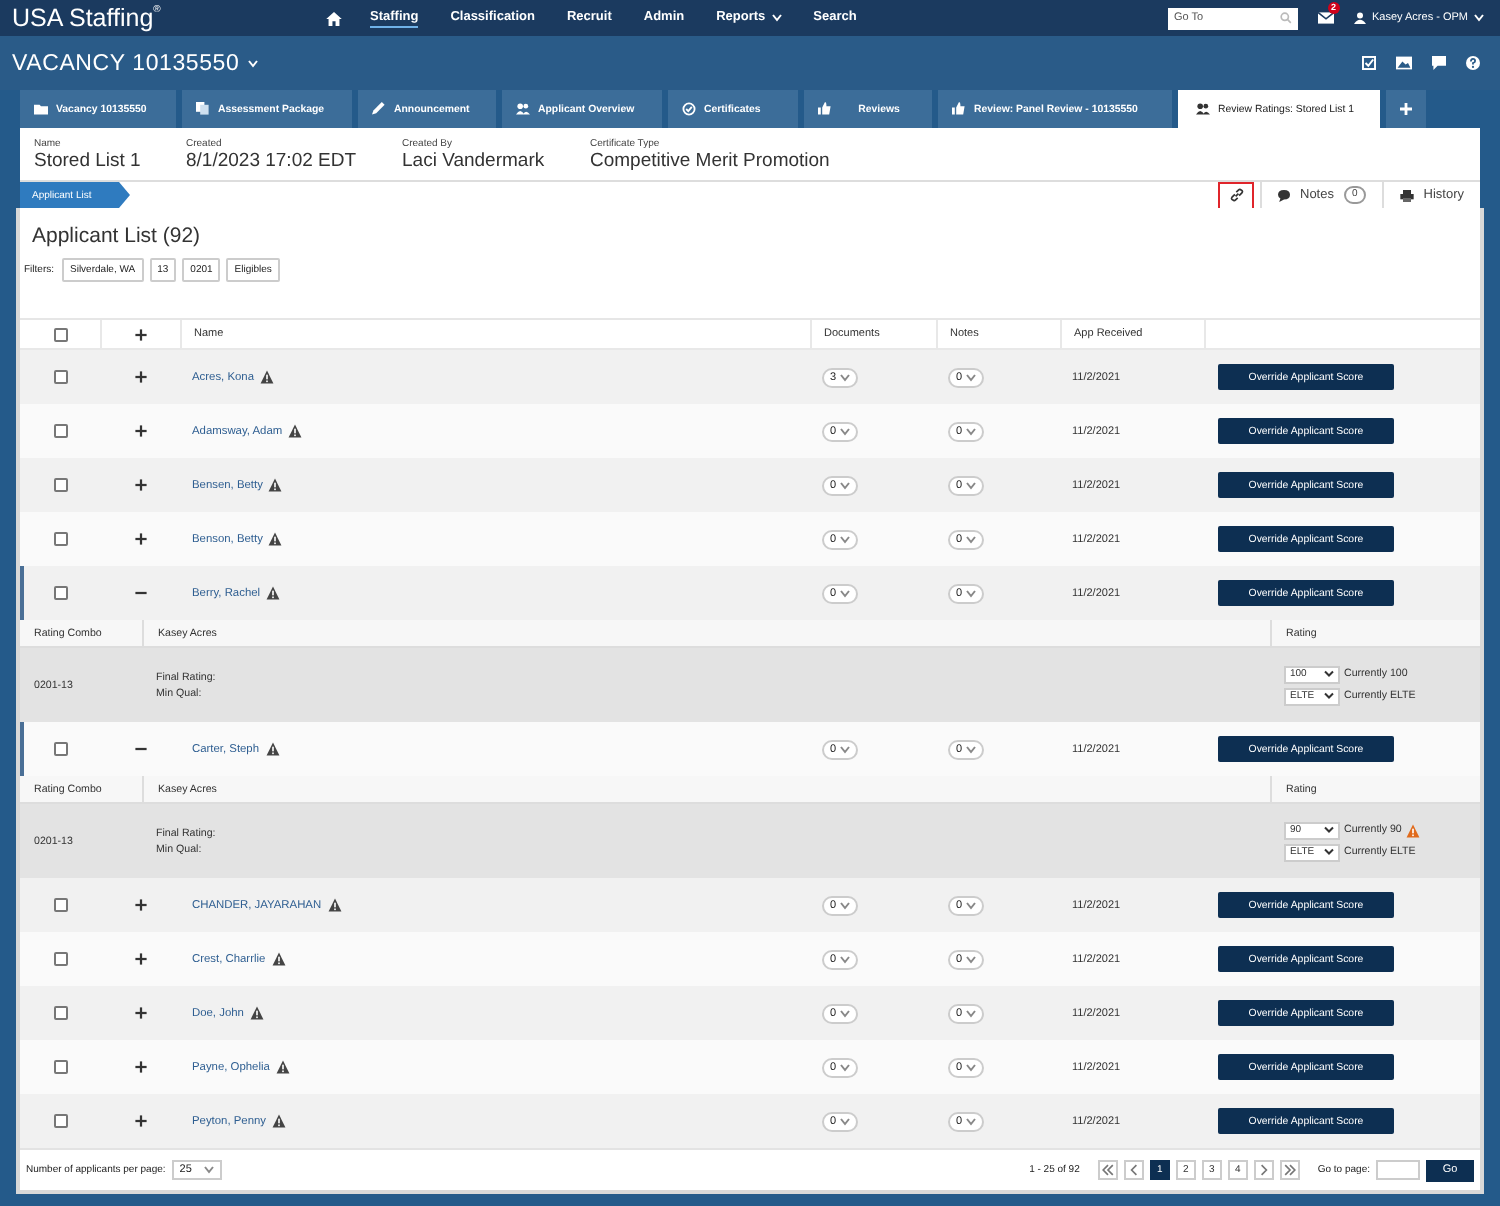 Image resolution: width=1500 pixels, height=1206 pixels. What do you see at coordinates (1473, 63) in the screenshot?
I see `help-icon` at bounding box center [1473, 63].